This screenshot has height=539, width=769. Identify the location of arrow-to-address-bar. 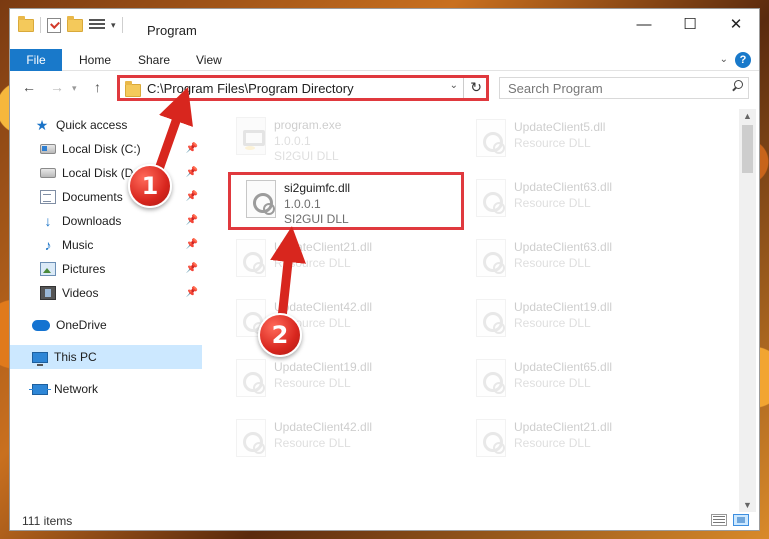
(173, 132).